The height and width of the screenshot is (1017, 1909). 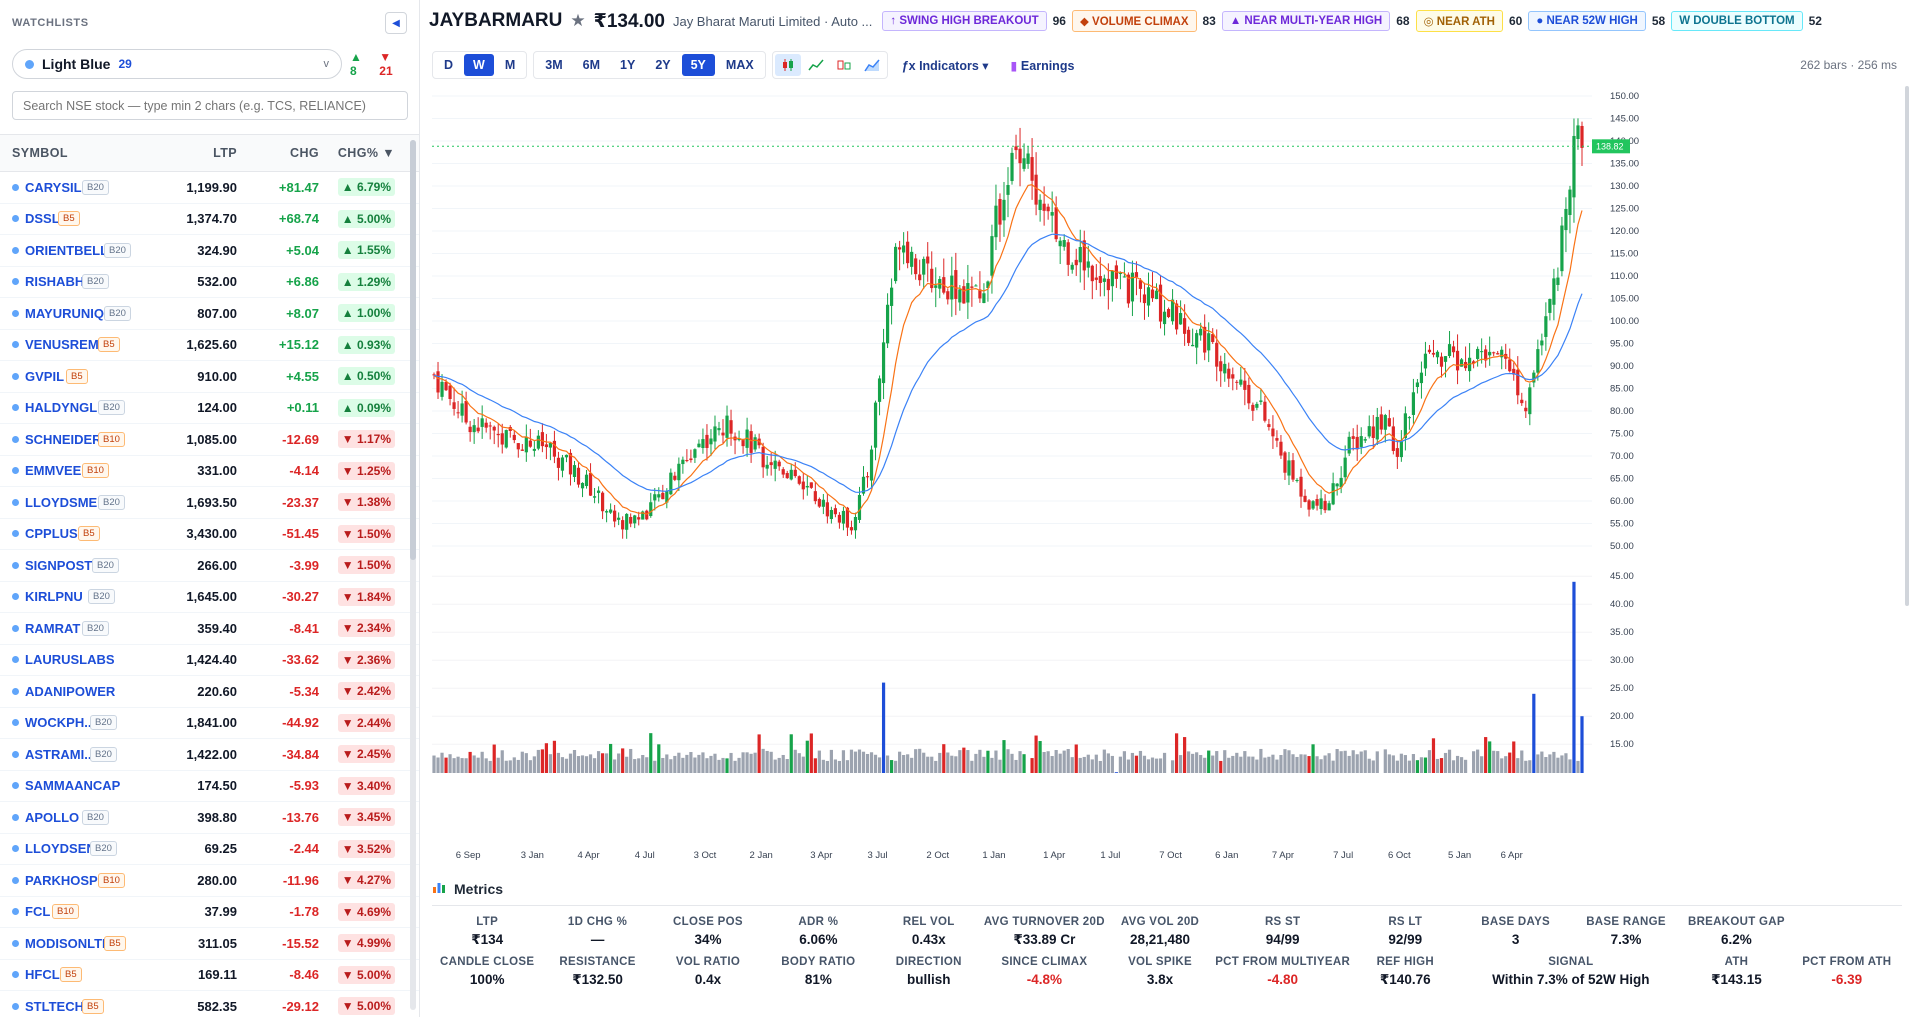 What do you see at coordinates (510, 65) in the screenshot?
I see `interval-m-button: M` at bounding box center [510, 65].